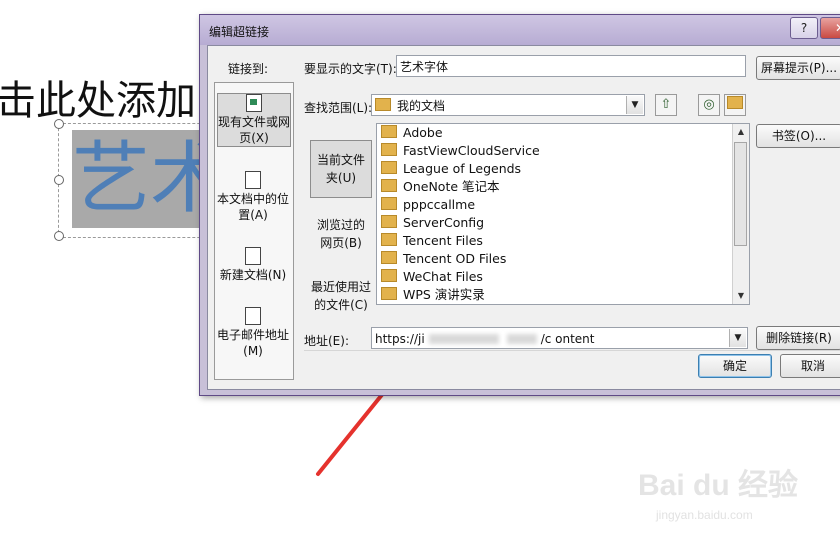 The height and width of the screenshot is (547, 840). What do you see at coordinates (253, 275) in the screenshot?
I see `link-item-label: 新建文档(N)` at bounding box center [253, 275].